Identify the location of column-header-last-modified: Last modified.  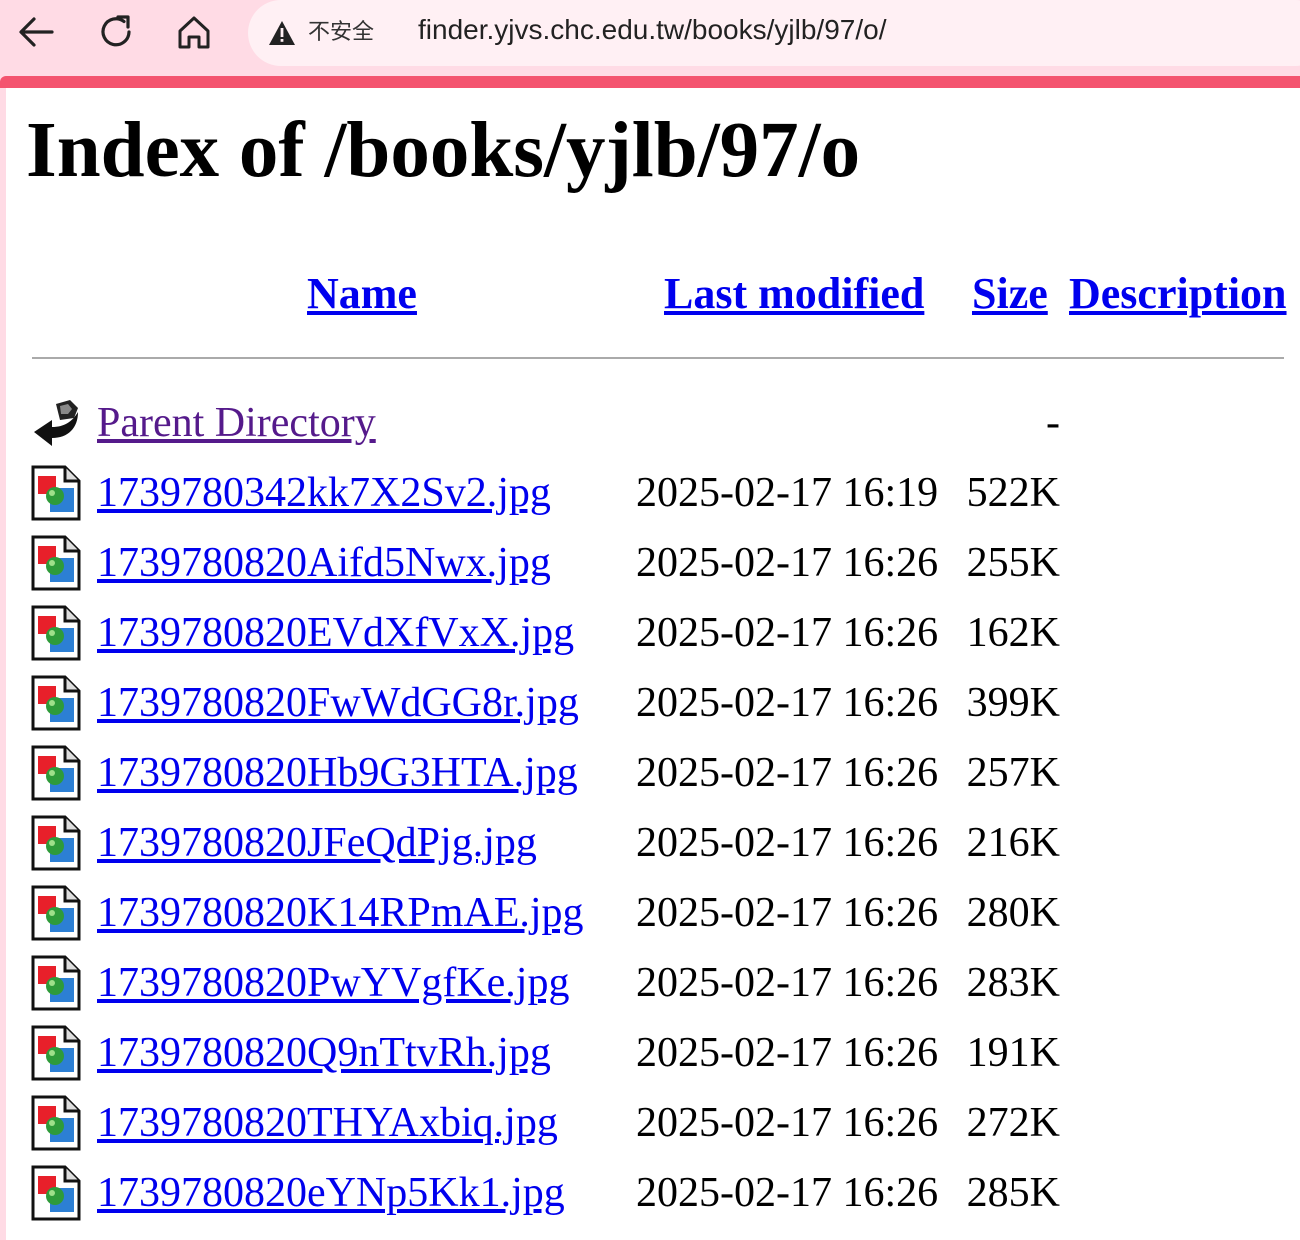
(794, 294).